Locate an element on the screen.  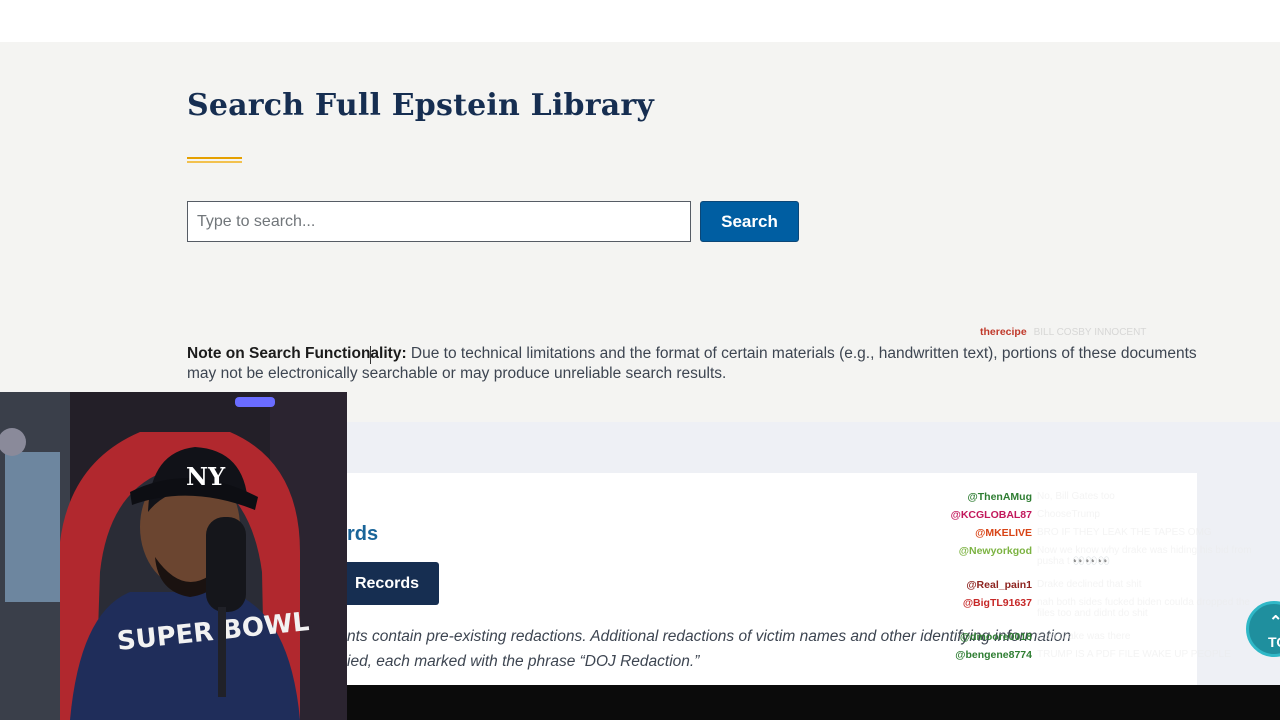
search-button: Search is located at coordinates (749, 221).